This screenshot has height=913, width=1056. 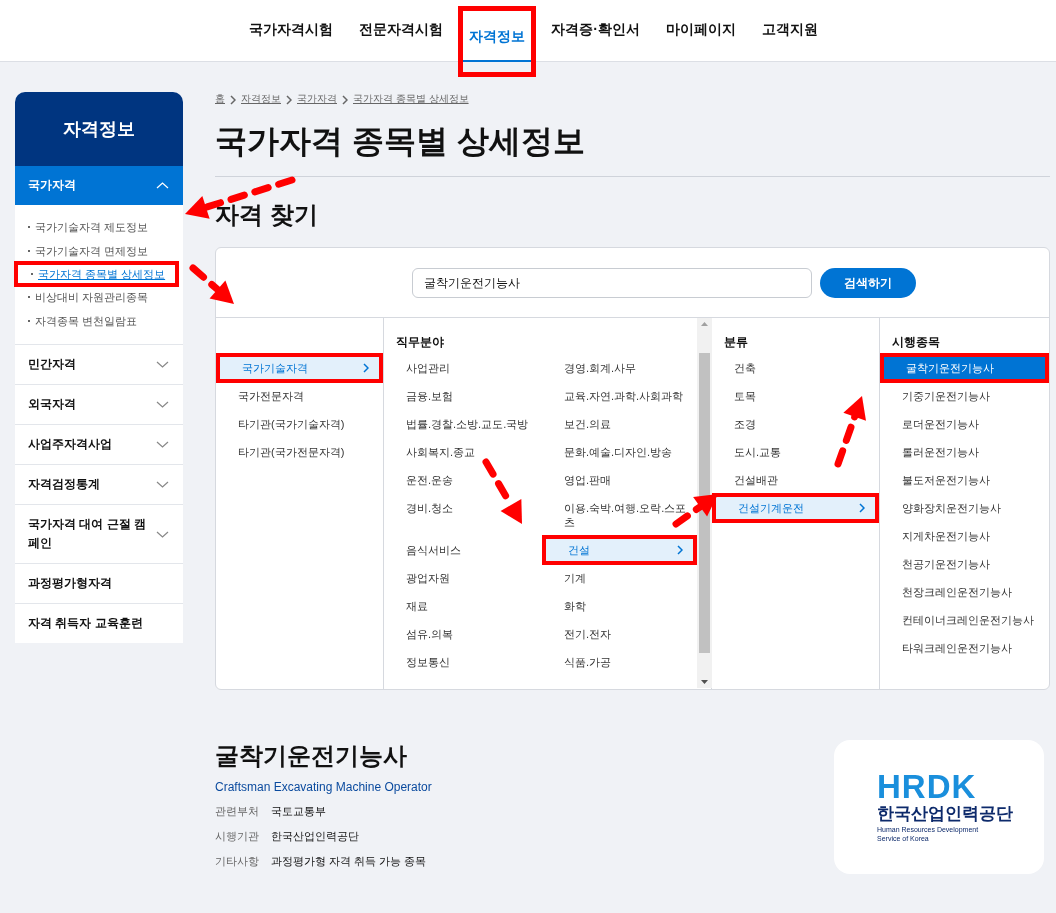 I want to click on nav-link: 전문자격시험, so click(x=401, y=31).